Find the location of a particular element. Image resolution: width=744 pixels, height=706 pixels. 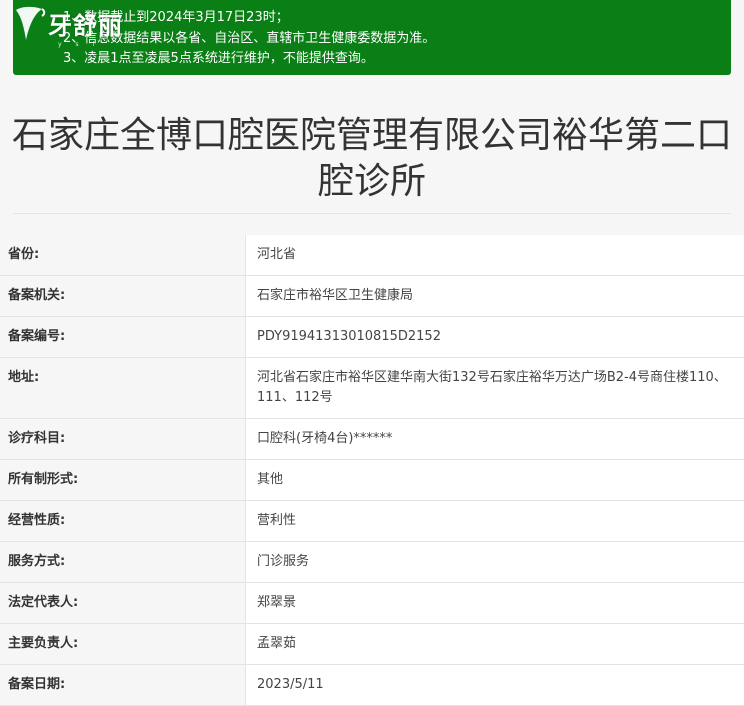

detail-label: 备案日期: is located at coordinates (123, 685).